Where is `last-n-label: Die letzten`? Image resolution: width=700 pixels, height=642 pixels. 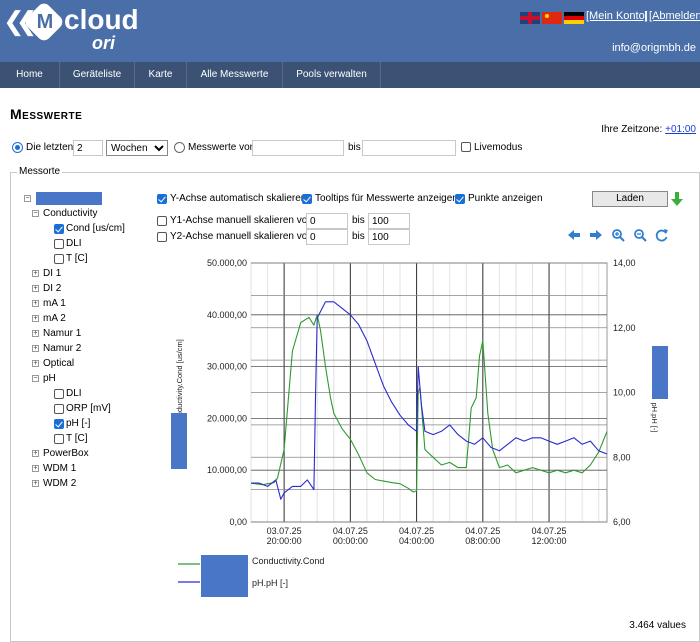
last-n-label: Die letzten is located at coordinates (50, 147).